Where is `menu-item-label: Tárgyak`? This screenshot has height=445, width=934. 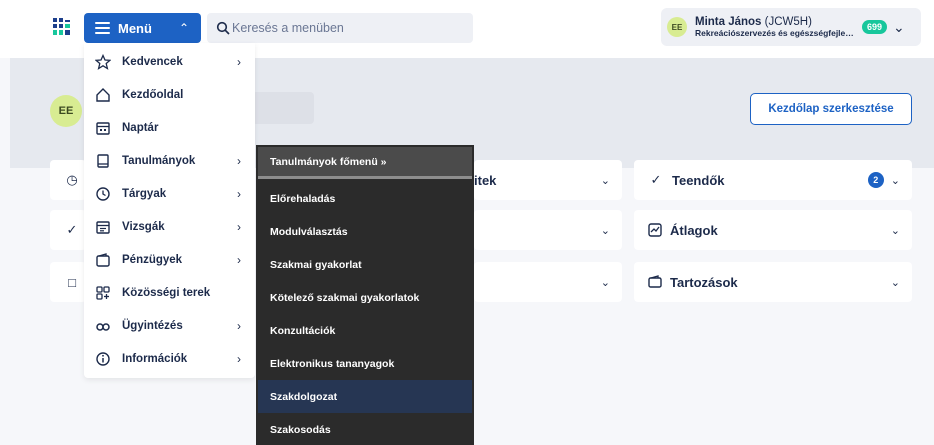 menu-item-label: Tárgyak is located at coordinates (144, 193).